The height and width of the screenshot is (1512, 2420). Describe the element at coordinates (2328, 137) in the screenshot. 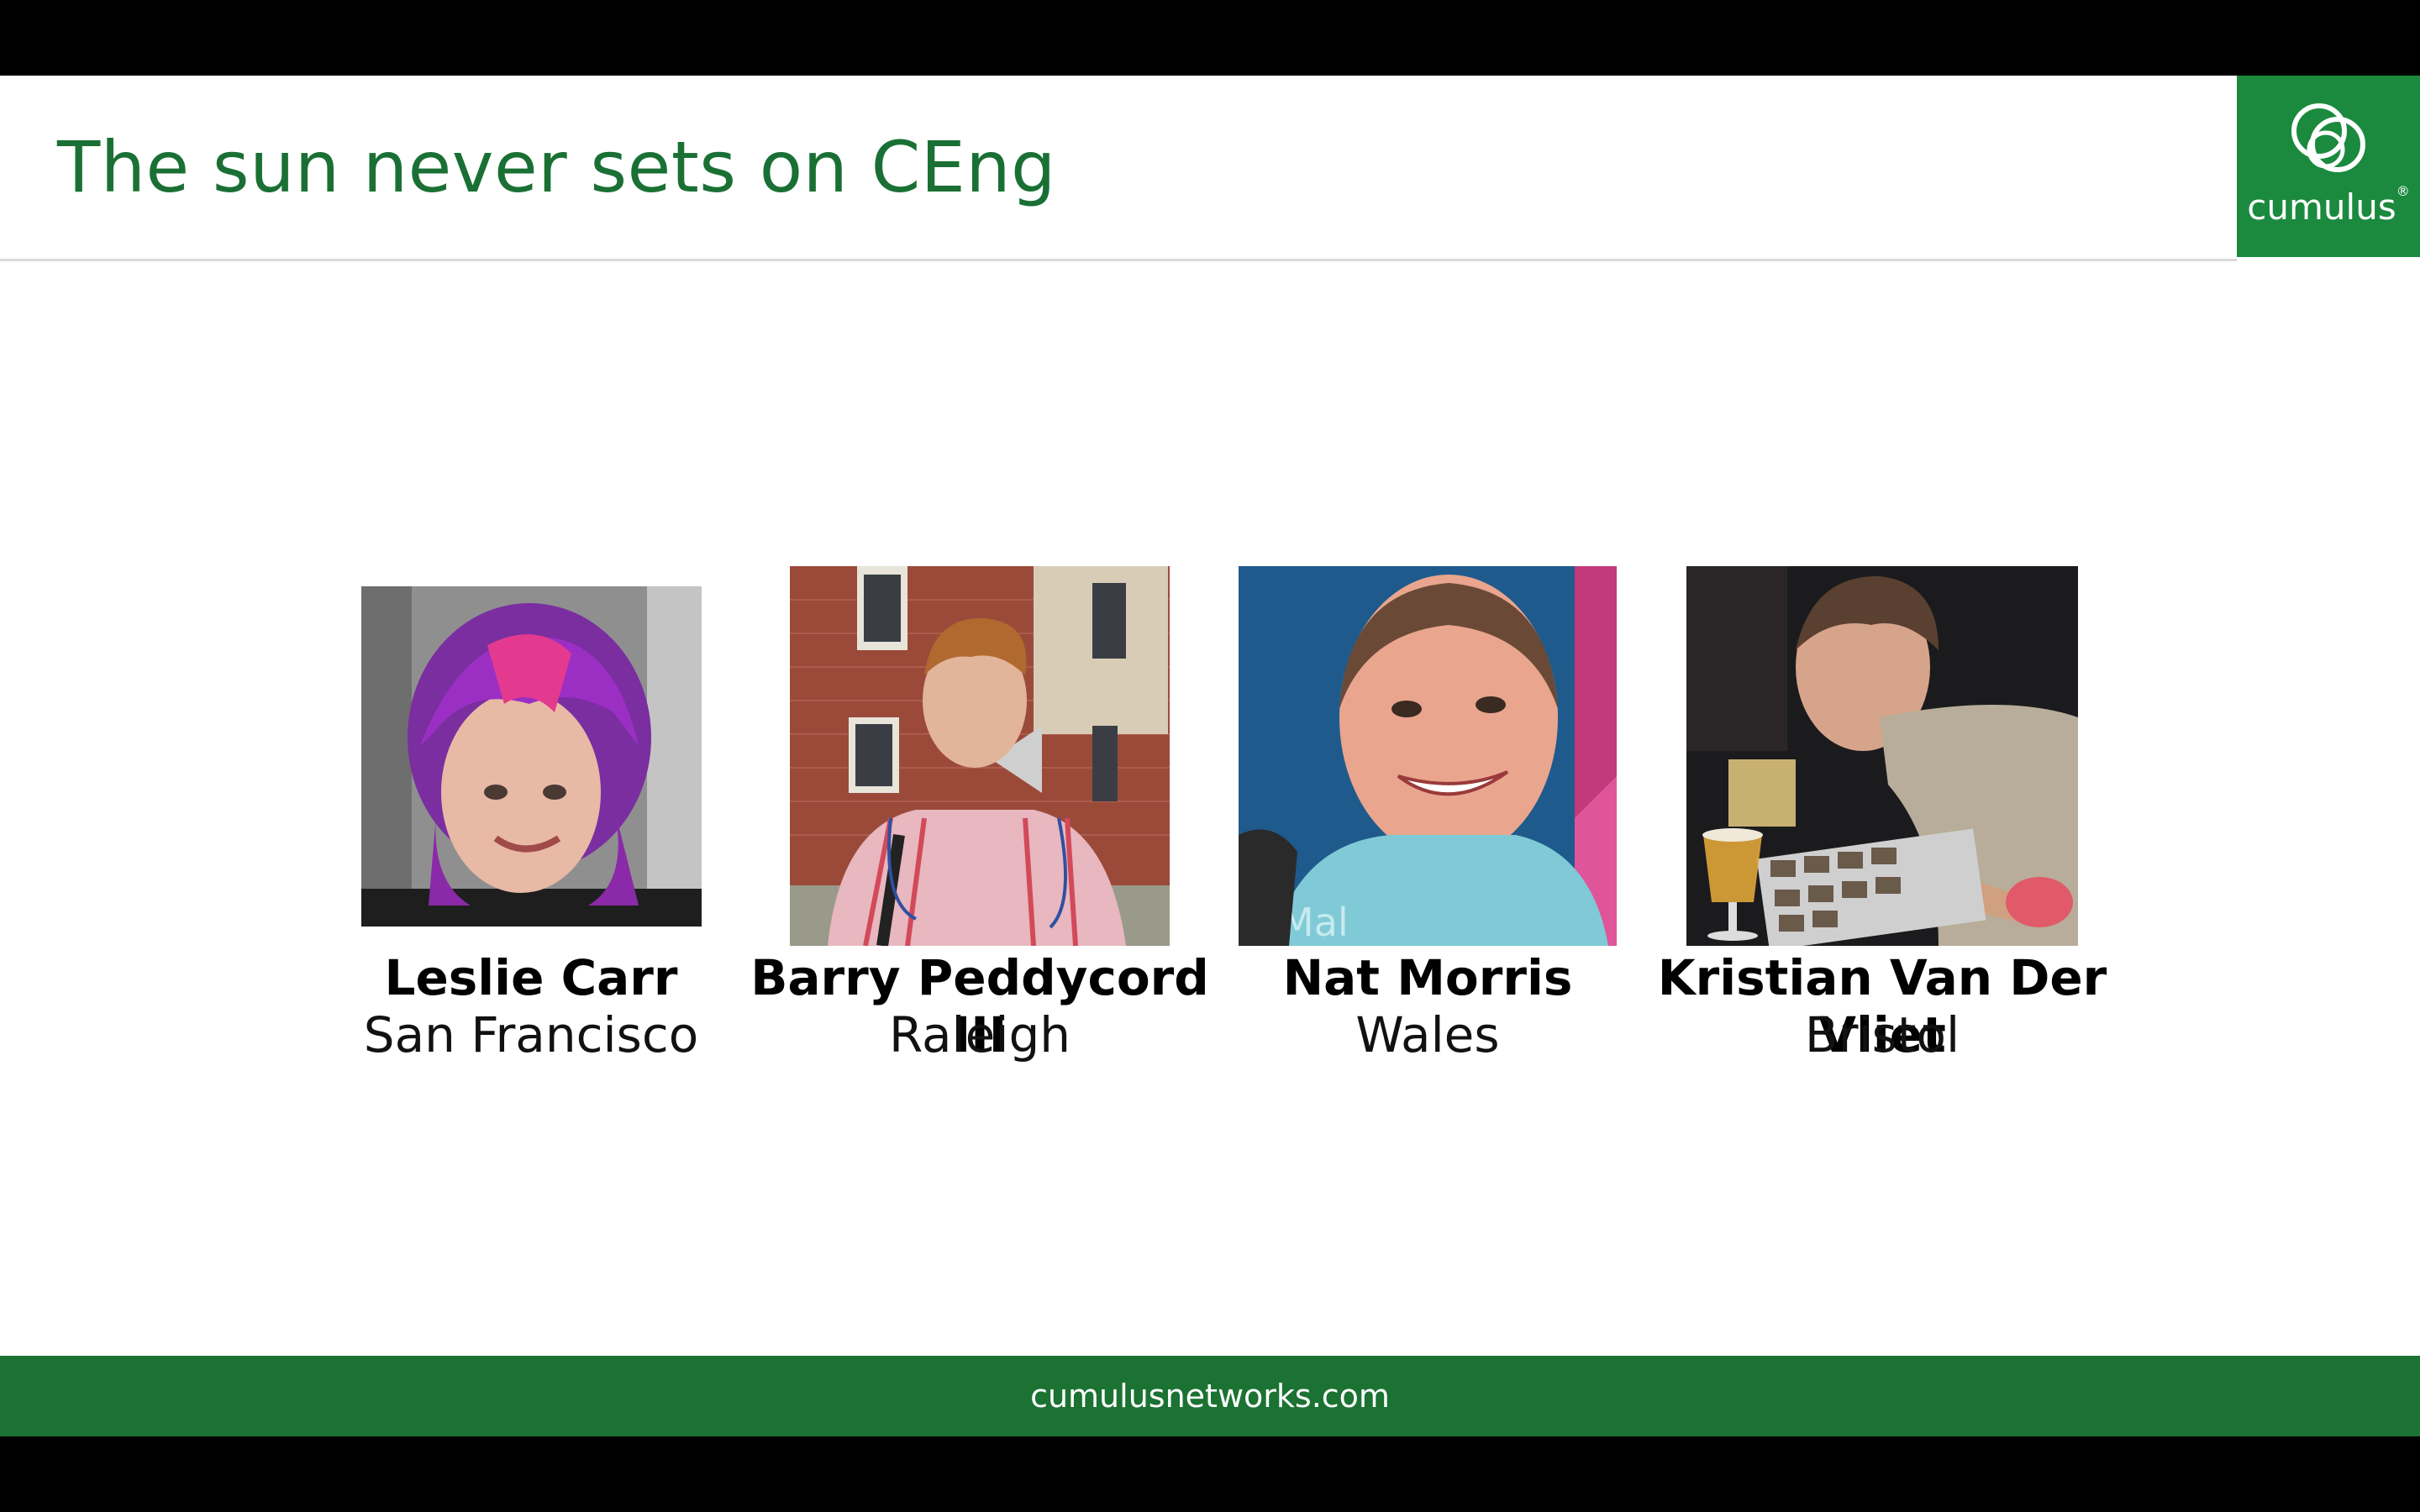

I see `cumulus-rings-icon` at that location.